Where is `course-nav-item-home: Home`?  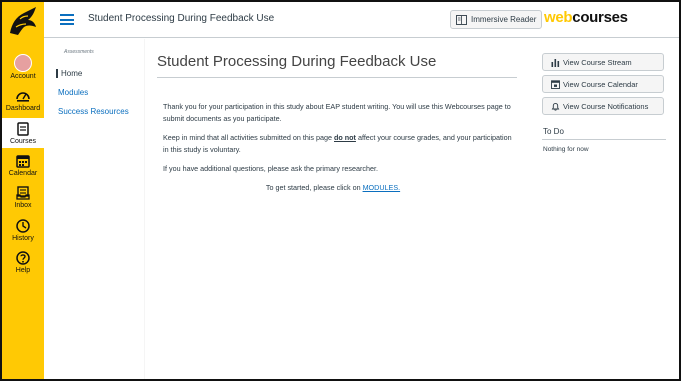
course-nav-item-home: Home is located at coordinates (69, 73).